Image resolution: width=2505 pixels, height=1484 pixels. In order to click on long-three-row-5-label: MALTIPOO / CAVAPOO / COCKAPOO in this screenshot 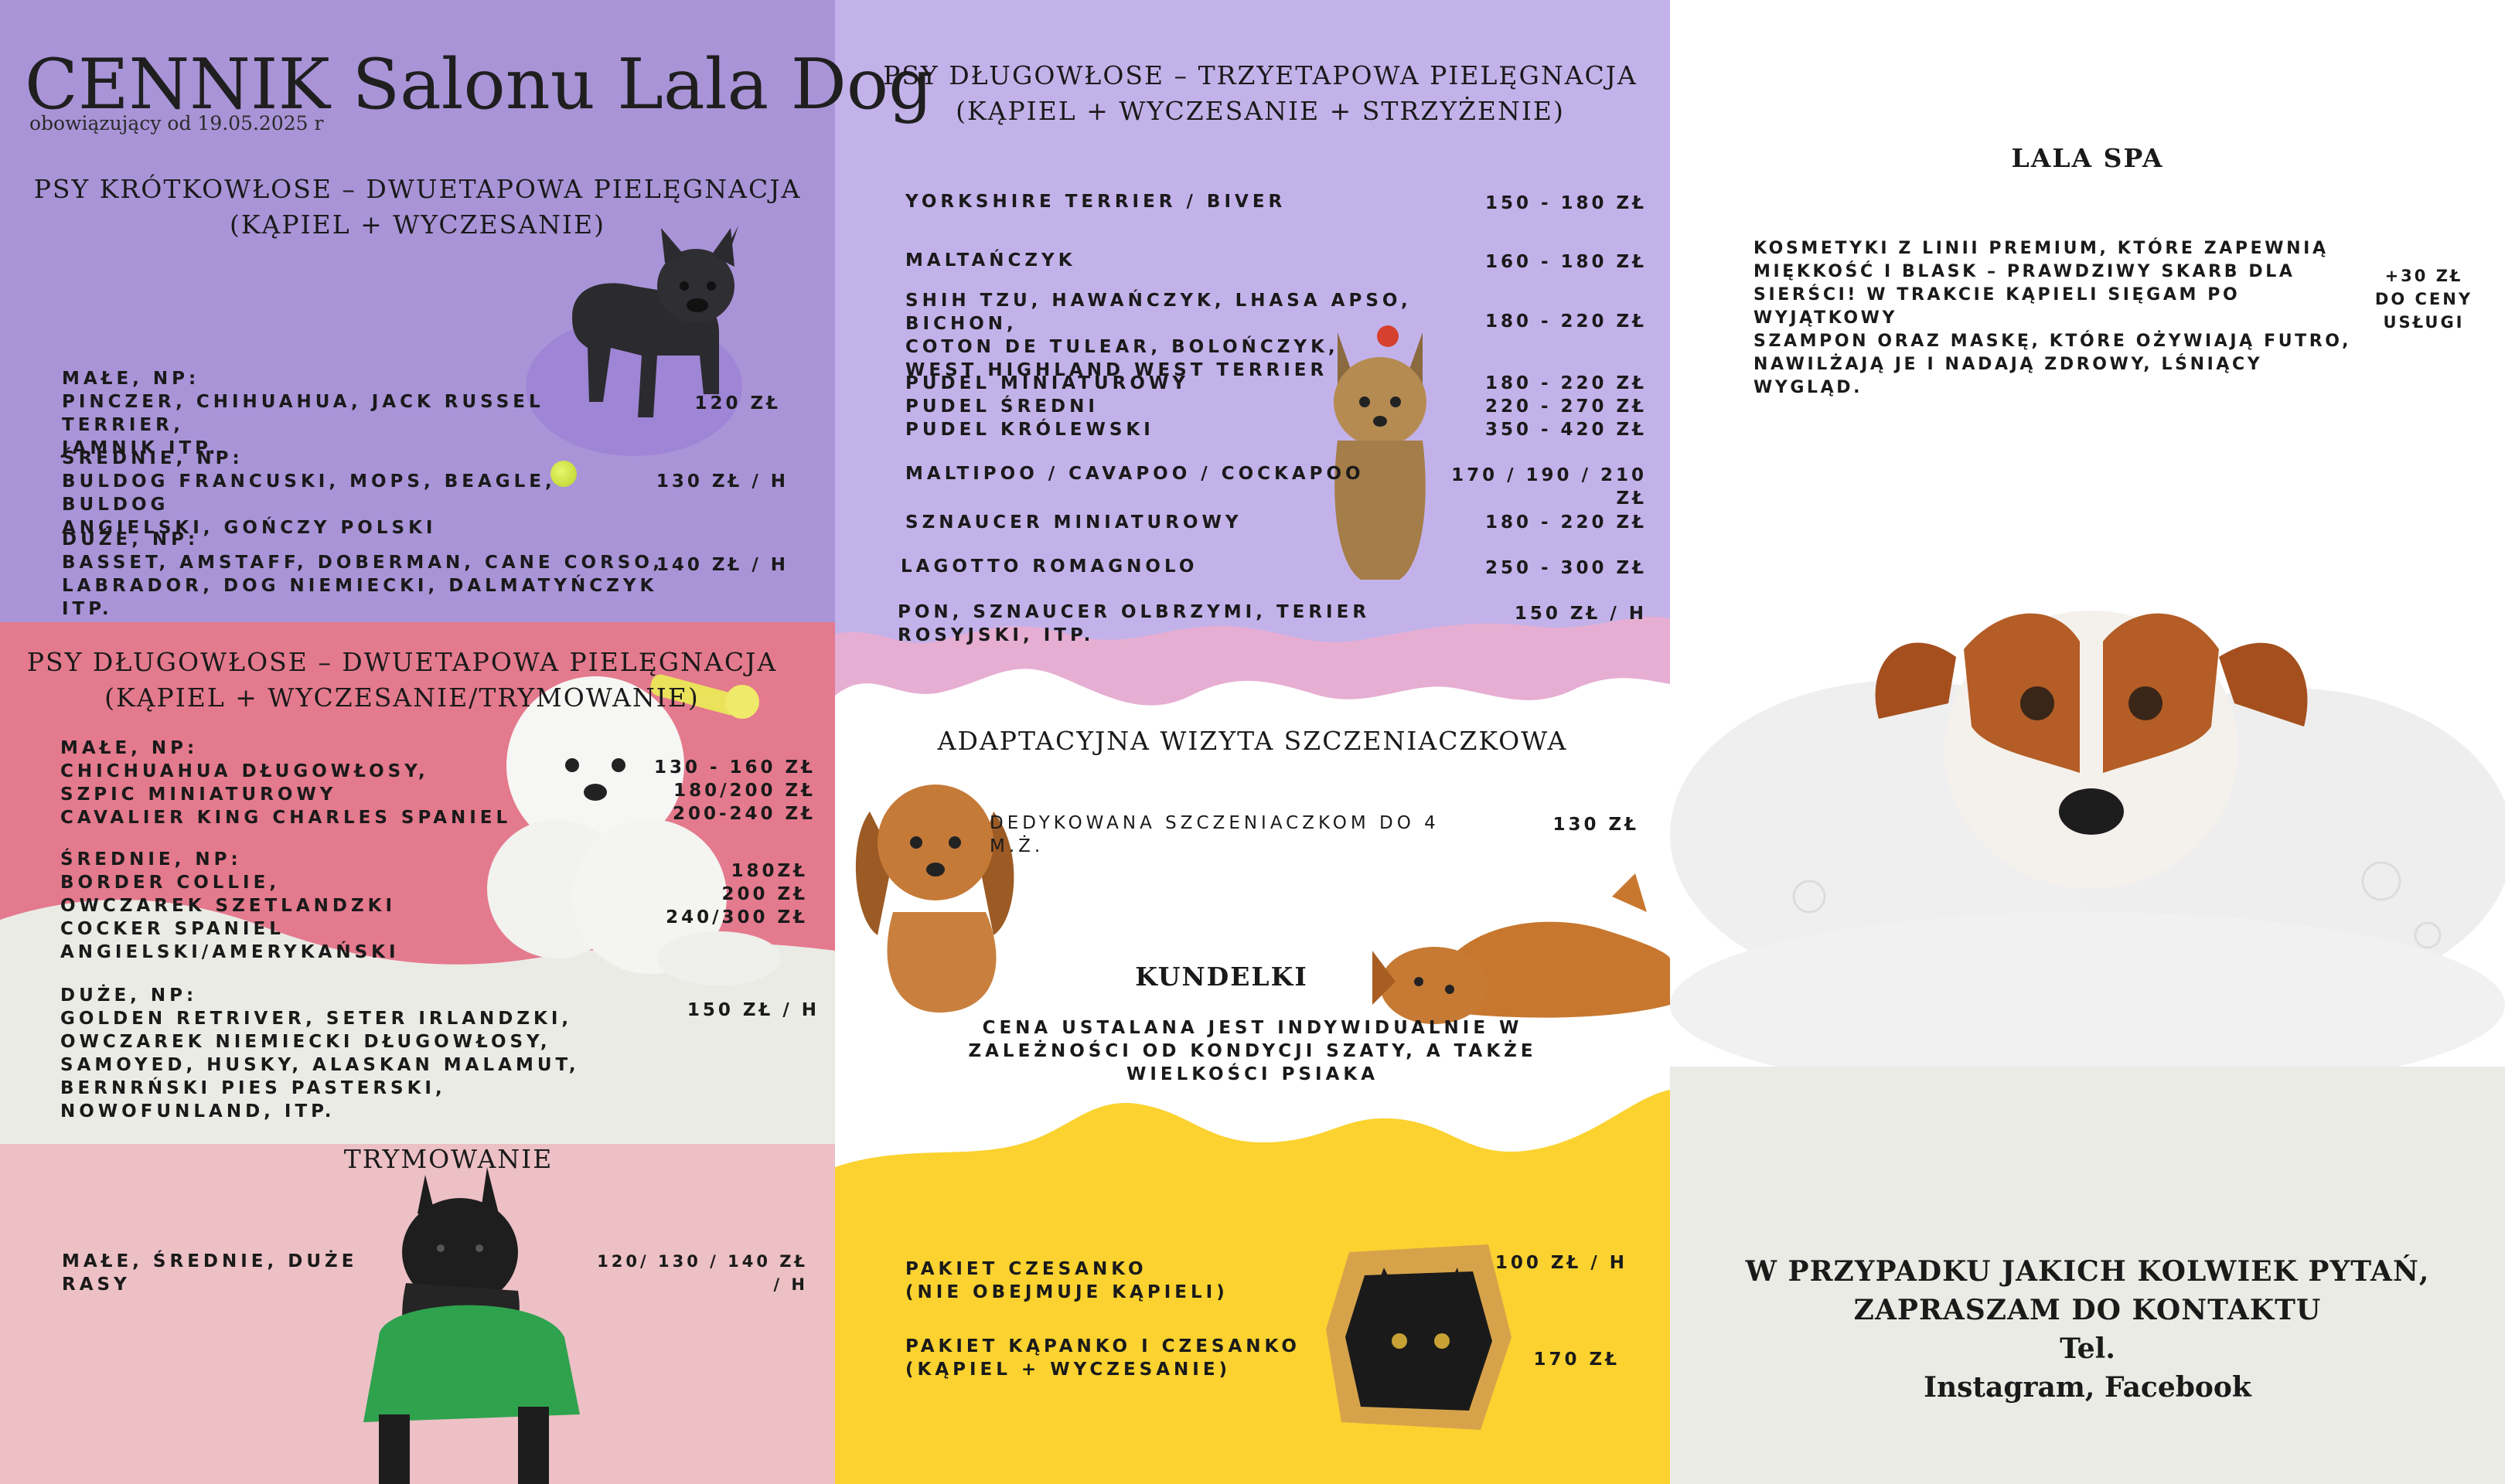, I will do `click(1135, 474)`.